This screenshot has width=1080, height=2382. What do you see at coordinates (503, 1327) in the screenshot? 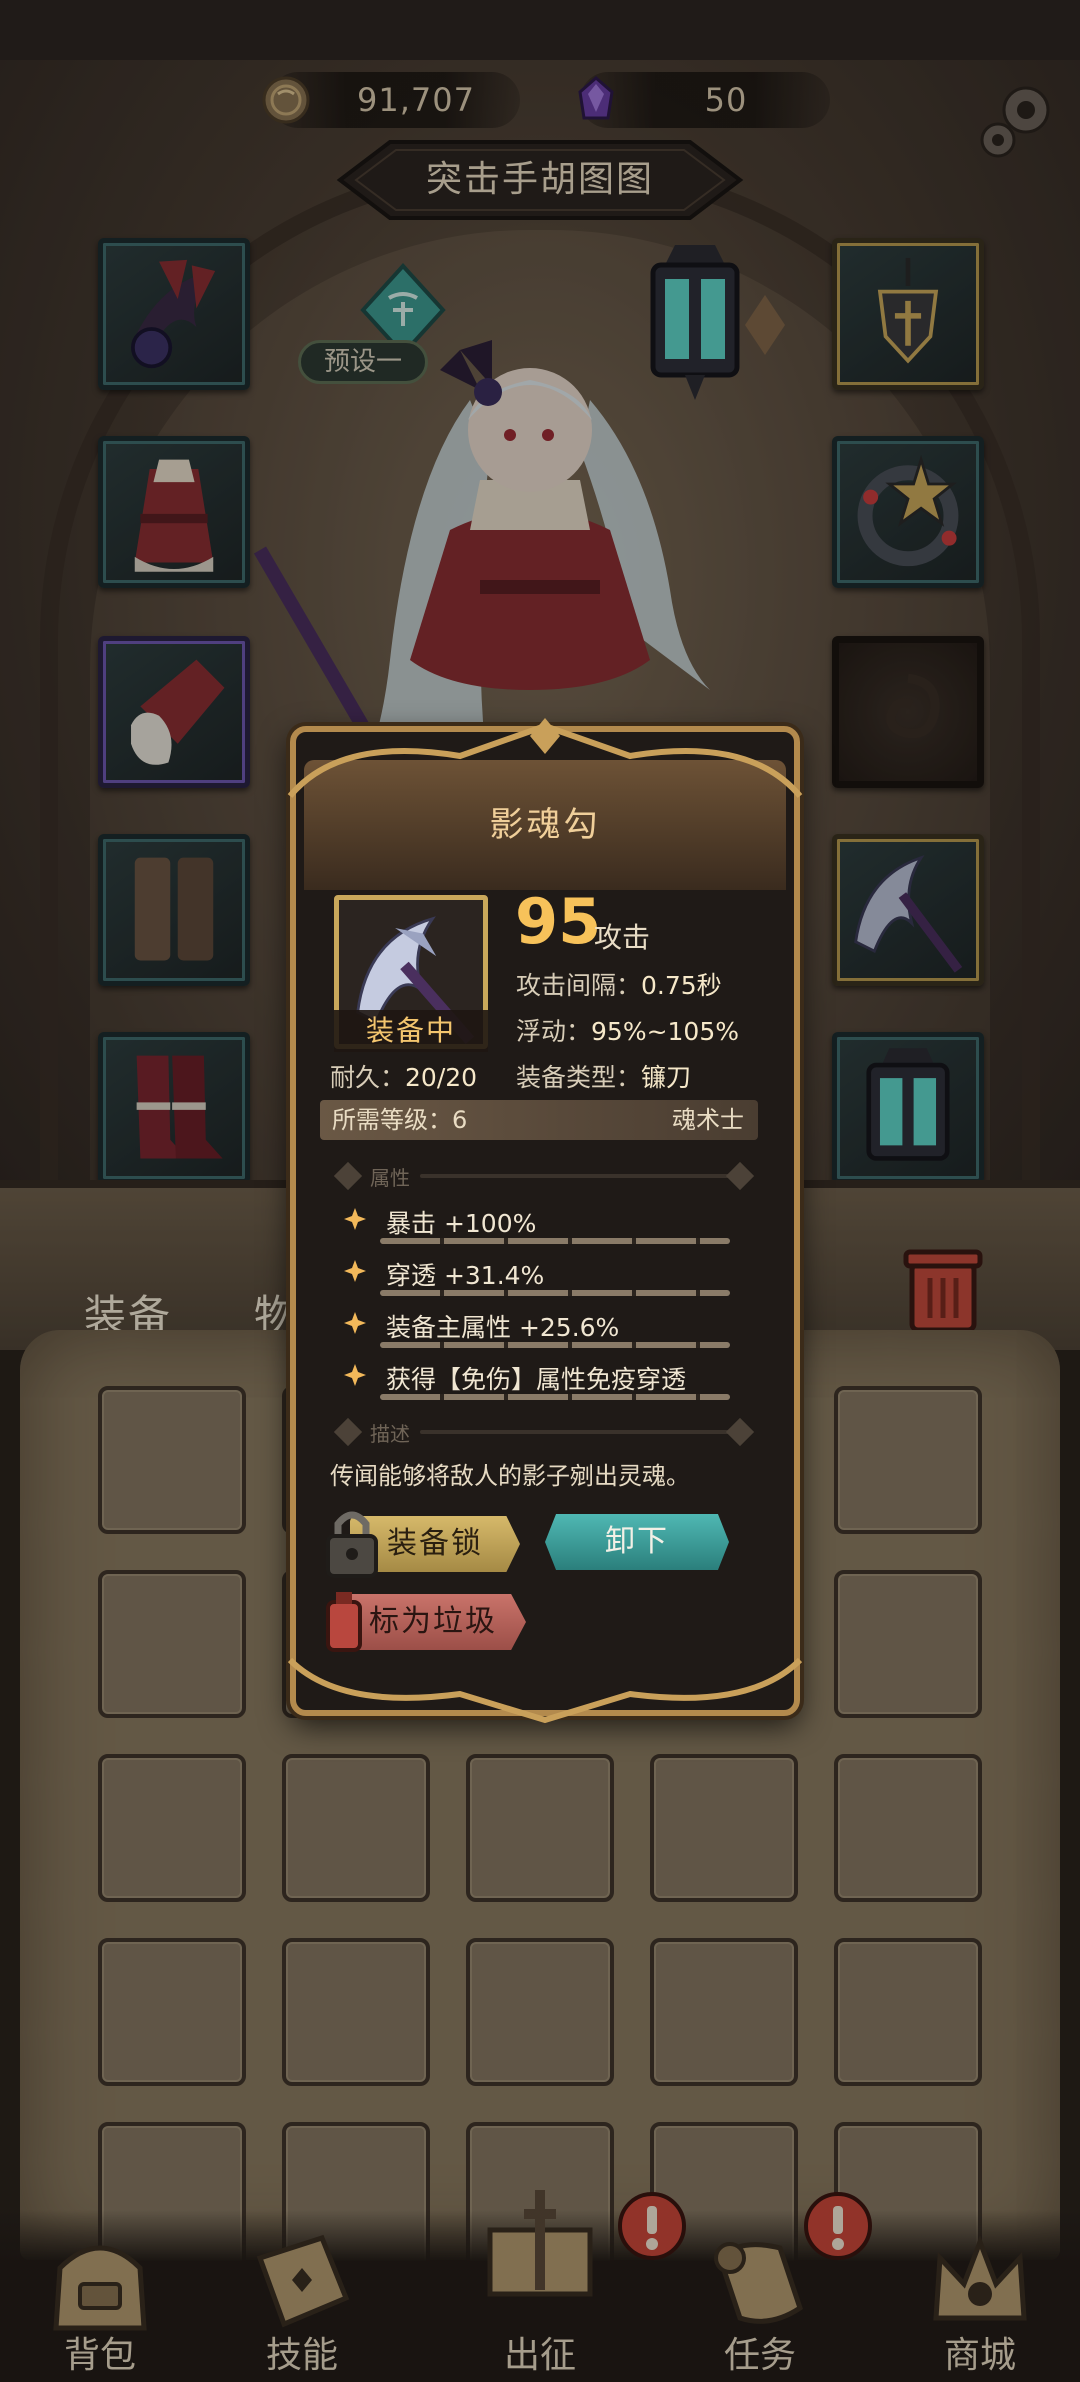
I see `attribute-line: 装备主属性 +25.6%` at bounding box center [503, 1327].